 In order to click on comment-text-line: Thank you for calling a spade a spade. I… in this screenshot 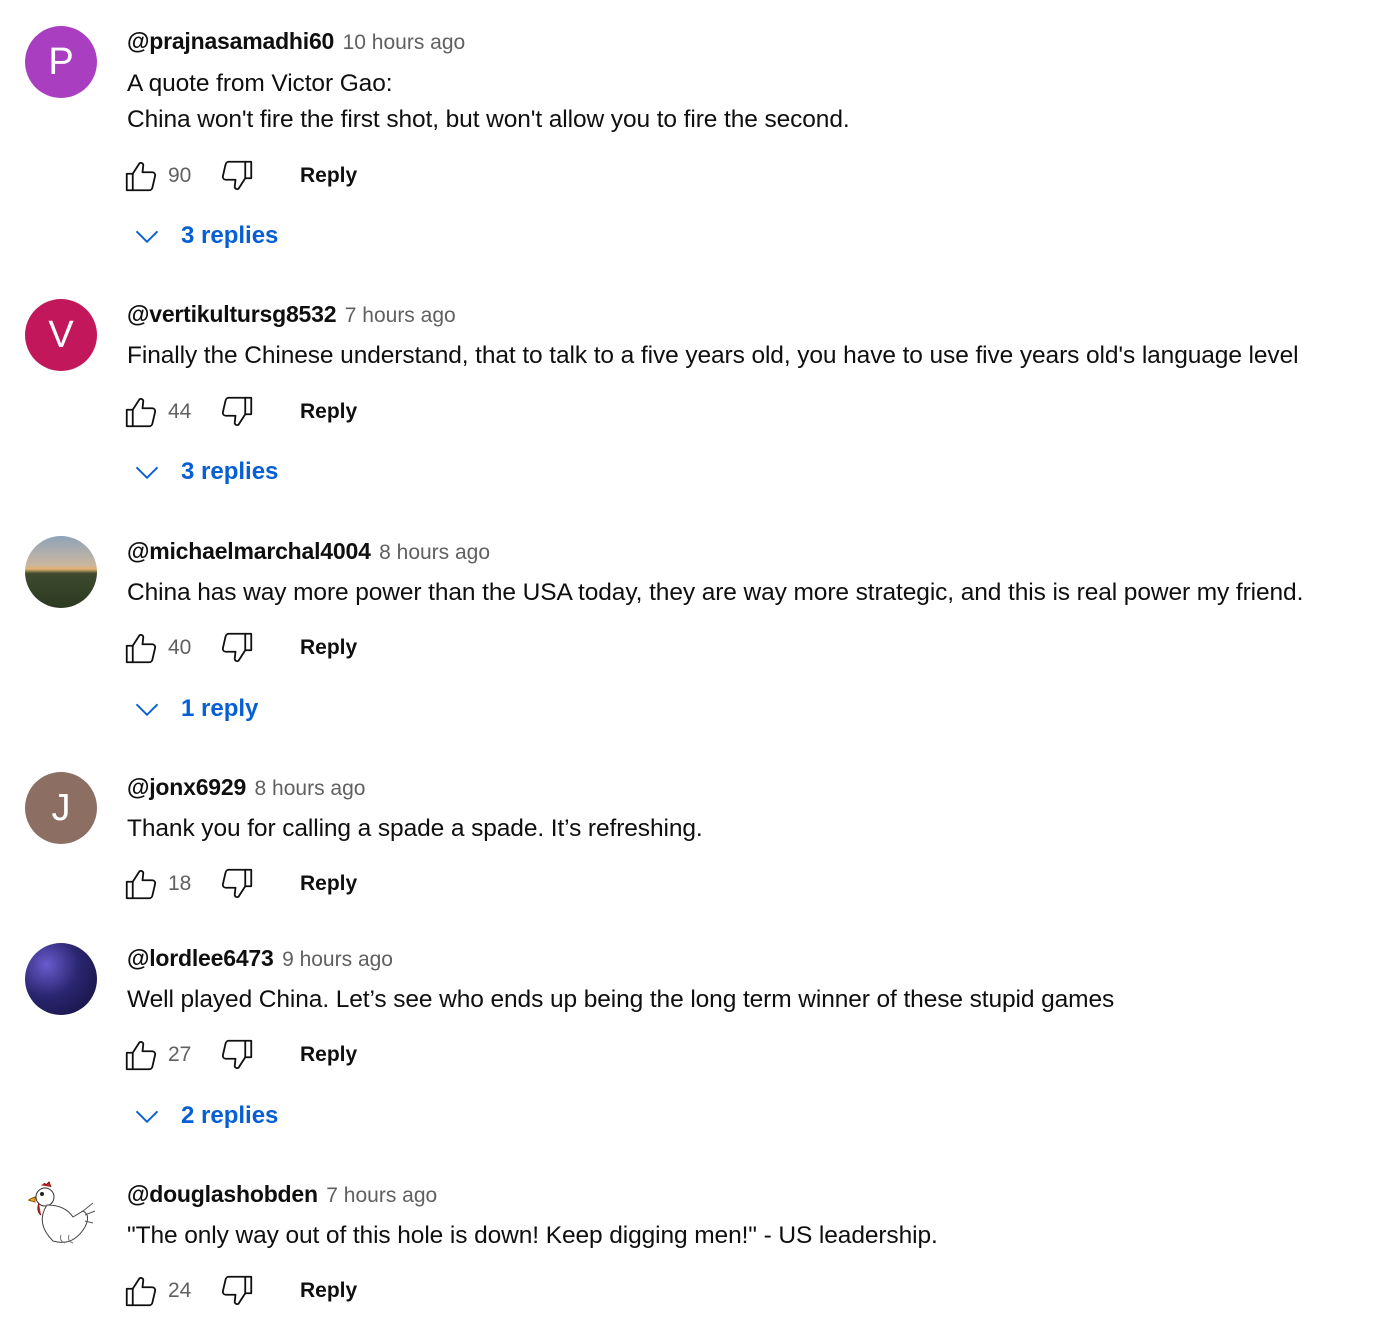, I will do `click(415, 828)`.